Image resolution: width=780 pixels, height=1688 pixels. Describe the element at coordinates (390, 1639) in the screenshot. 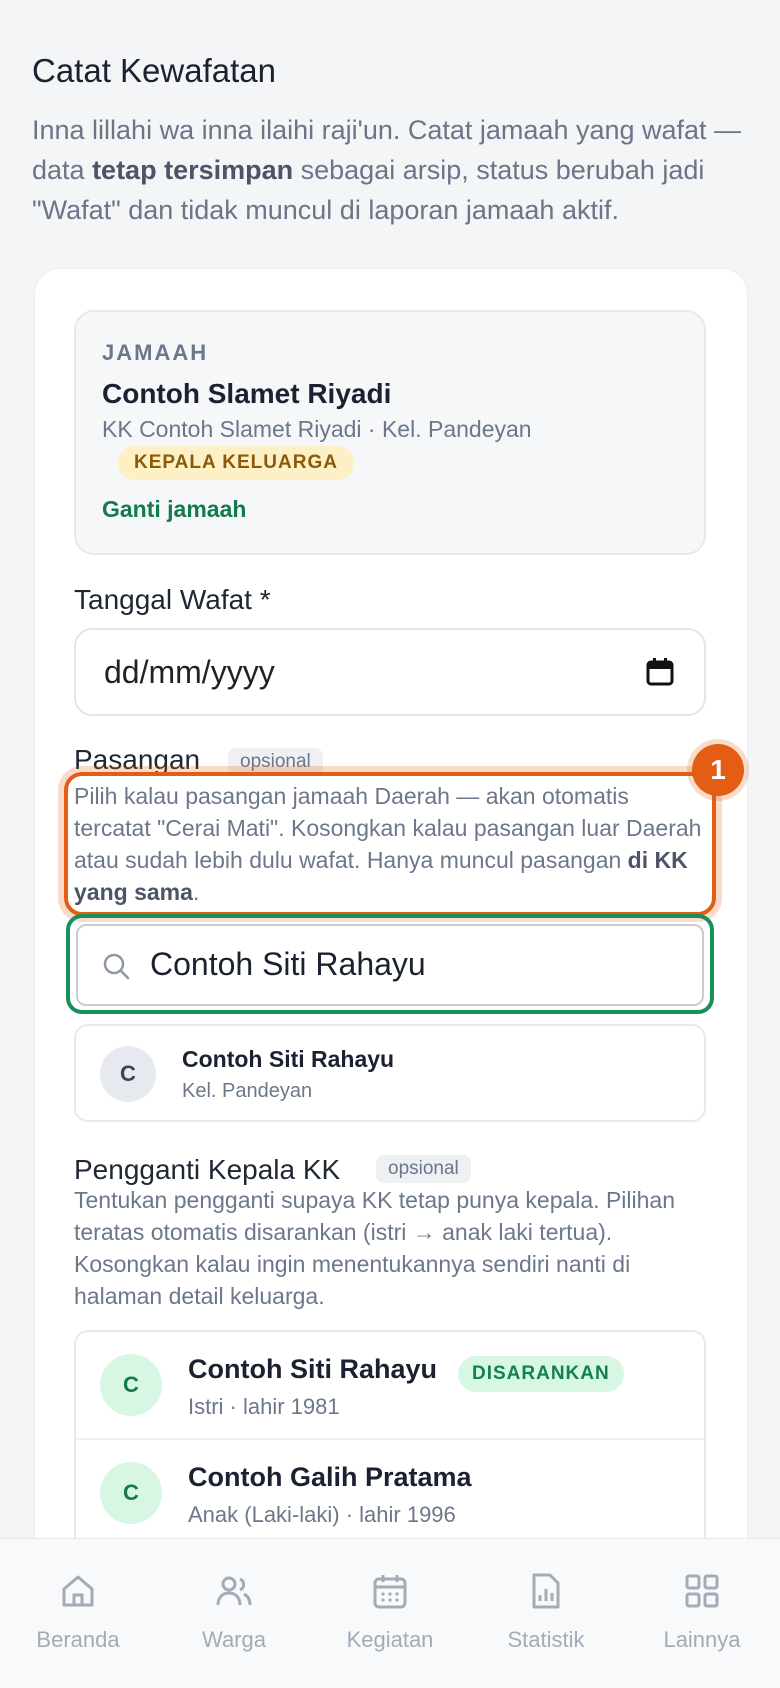

I see `nav-label: Kegiatan` at that location.